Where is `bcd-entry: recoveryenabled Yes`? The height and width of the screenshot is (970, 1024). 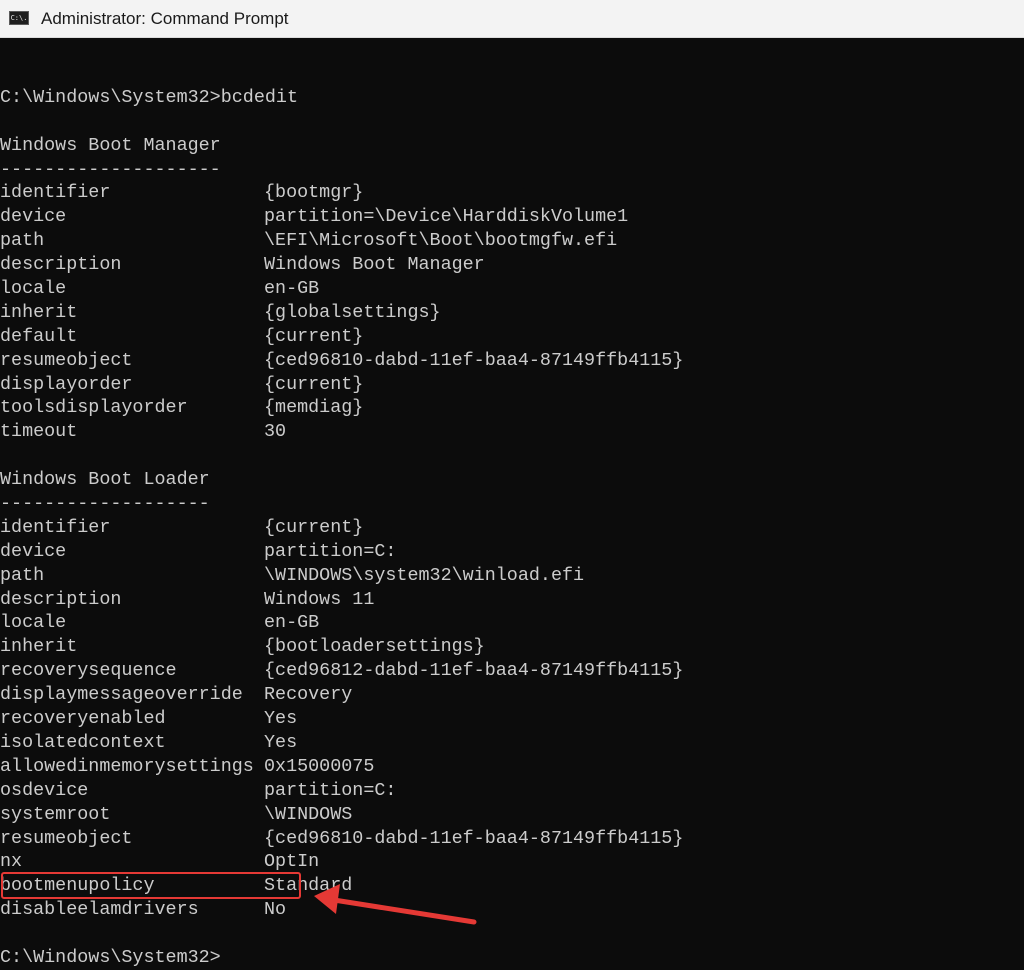
bcd-entry: recoveryenabled Yes is located at coordinates (512, 719).